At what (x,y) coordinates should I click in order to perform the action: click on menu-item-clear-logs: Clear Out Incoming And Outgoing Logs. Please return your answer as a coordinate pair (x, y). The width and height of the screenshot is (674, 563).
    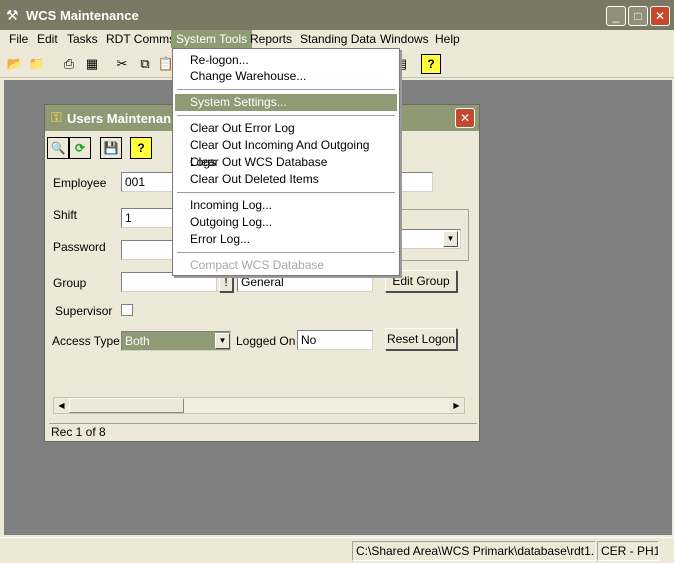
    Looking at the image, I should click on (286, 153).